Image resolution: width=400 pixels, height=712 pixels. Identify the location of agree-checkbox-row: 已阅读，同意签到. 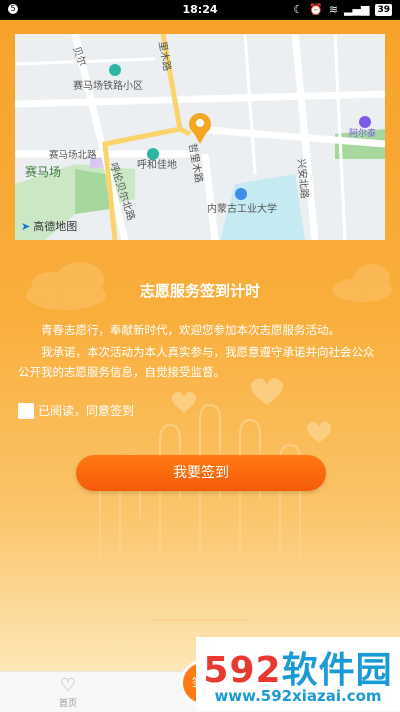
(76, 410).